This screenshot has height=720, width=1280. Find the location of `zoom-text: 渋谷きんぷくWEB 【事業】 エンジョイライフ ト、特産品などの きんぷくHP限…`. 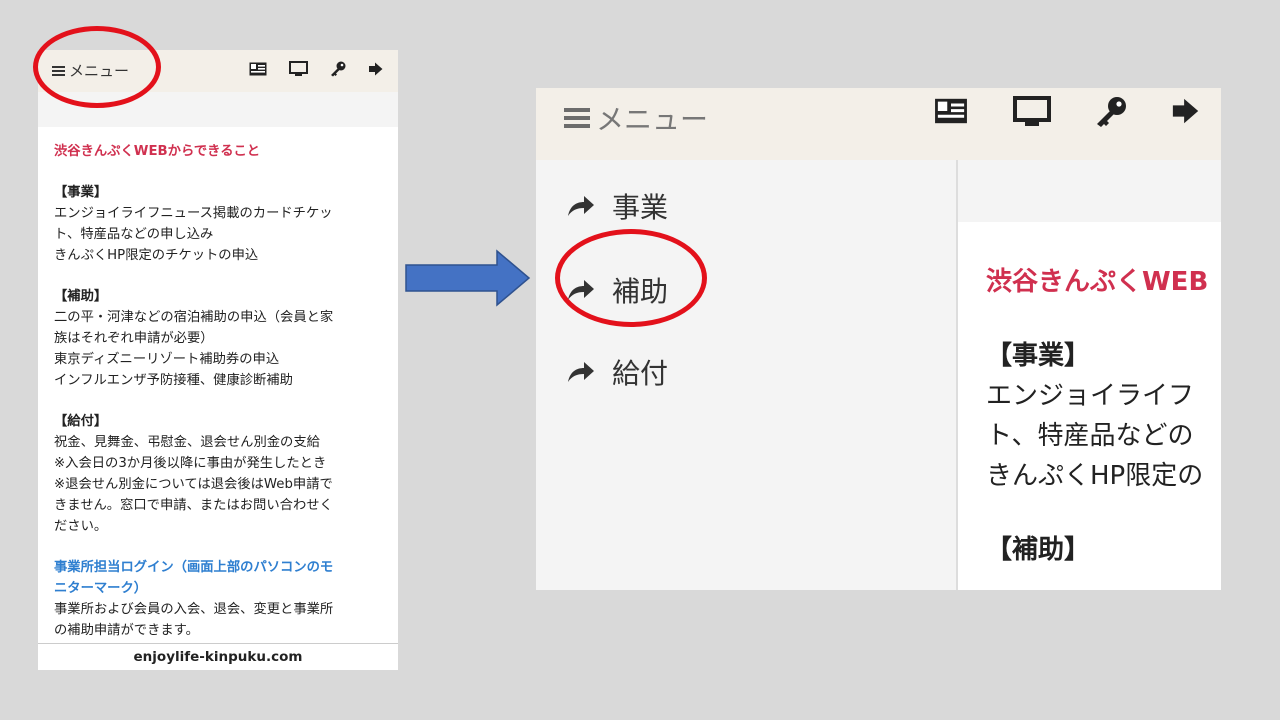

zoom-text: 渋谷きんぷくWEB 【事業】 エンジョイライフ ト、特産品などの きんぷくHP限… is located at coordinates (1089, 396).